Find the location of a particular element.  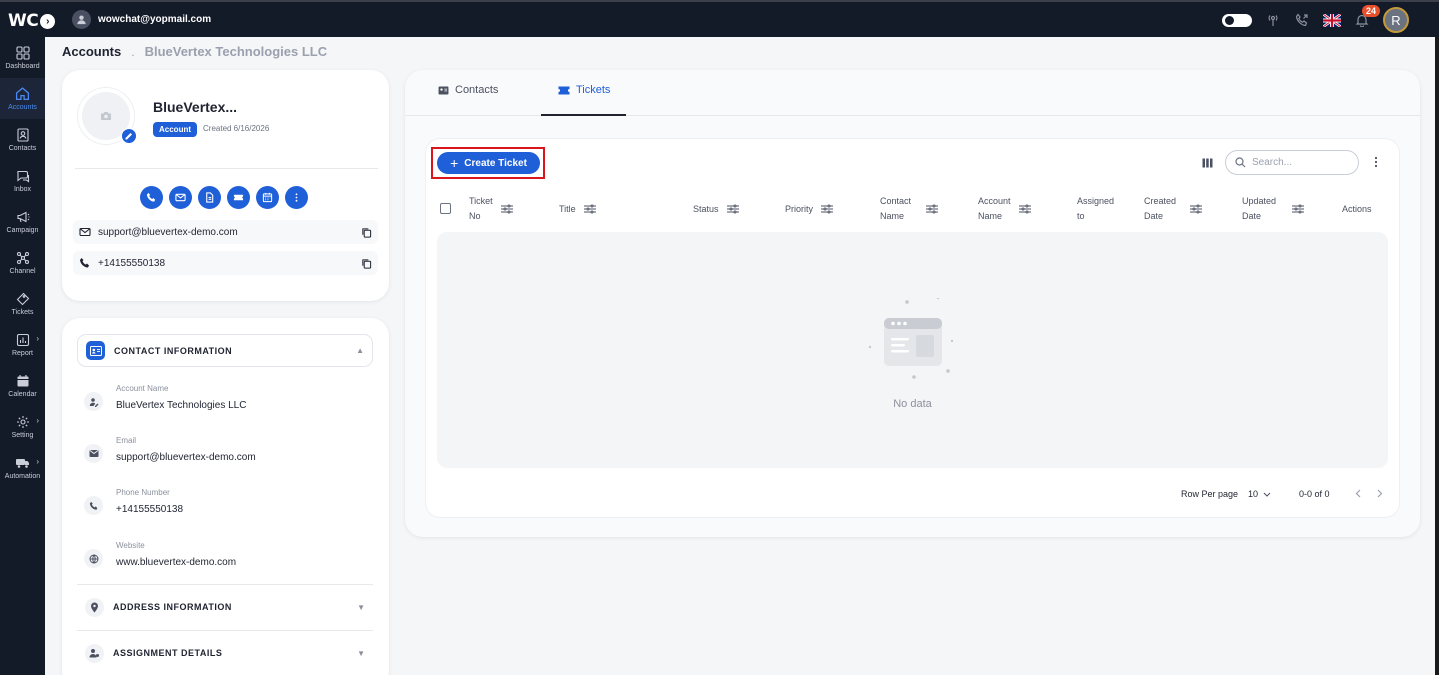

sidebar-item-contacts: Contacts is located at coordinates (22, 139).